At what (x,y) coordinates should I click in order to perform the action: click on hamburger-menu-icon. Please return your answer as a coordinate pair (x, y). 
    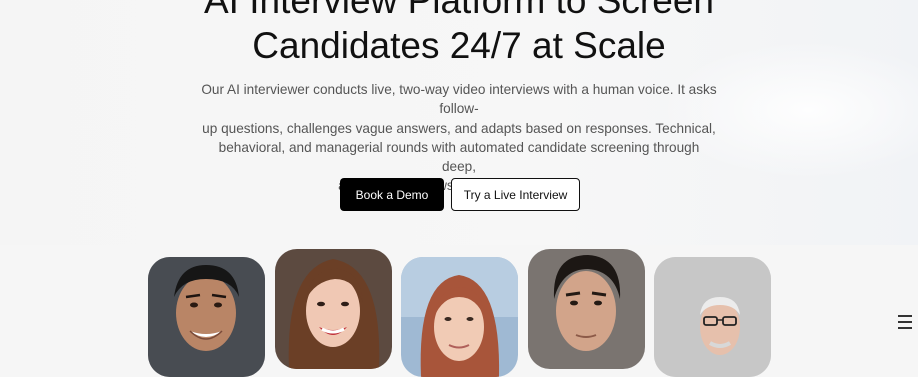
    Looking at the image, I should click on (905, 322).